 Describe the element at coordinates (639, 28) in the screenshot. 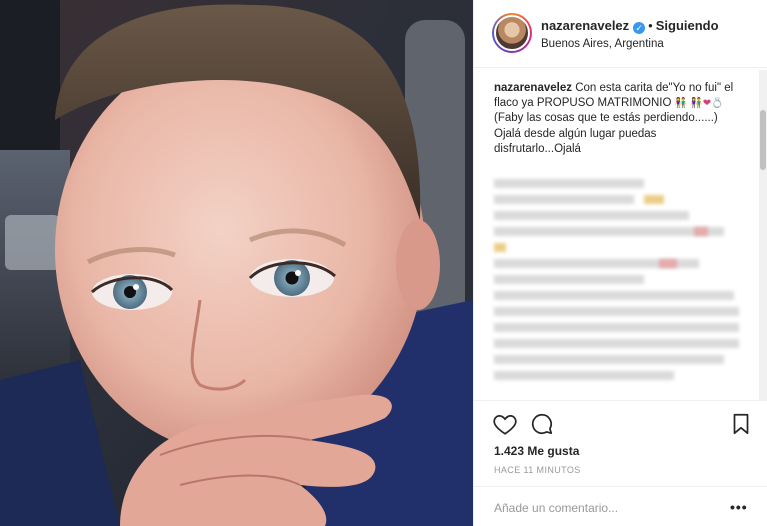

I see `verified-badge-icon: ✓` at that location.